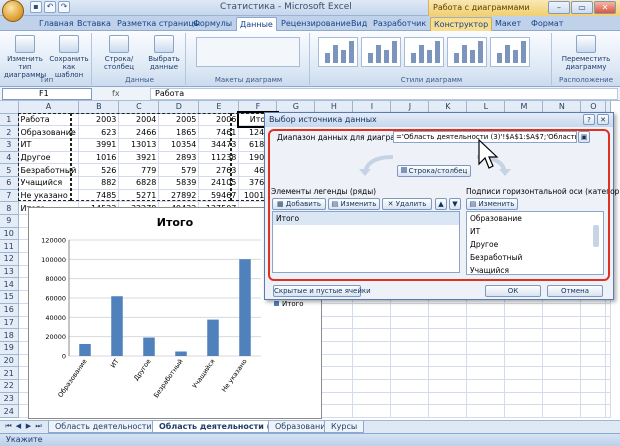 This screenshot has height=446, width=620. What do you see at coordinates (9, 183) in the screenshot?
I see `row-header: 6` at bounding box center [9, 183].